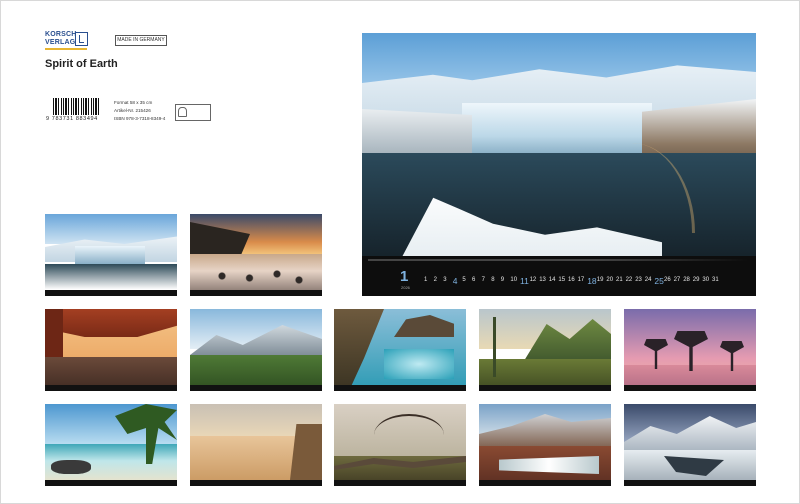  What do you see at coordinates (404, 276) in the screenshot?
I see `calendar-month: 1` at bounding box center [404, 276].